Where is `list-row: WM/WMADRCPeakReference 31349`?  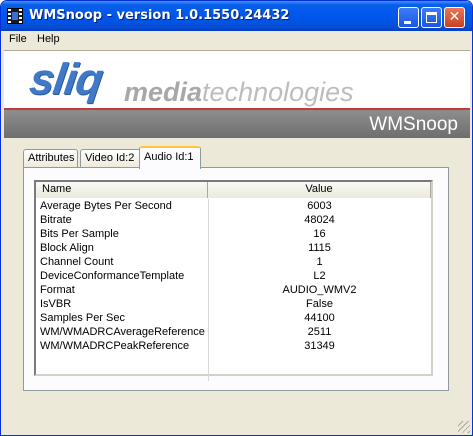
list-row: WM/WMADRCPeakReference 31349 is located at coordinates (233, 346).